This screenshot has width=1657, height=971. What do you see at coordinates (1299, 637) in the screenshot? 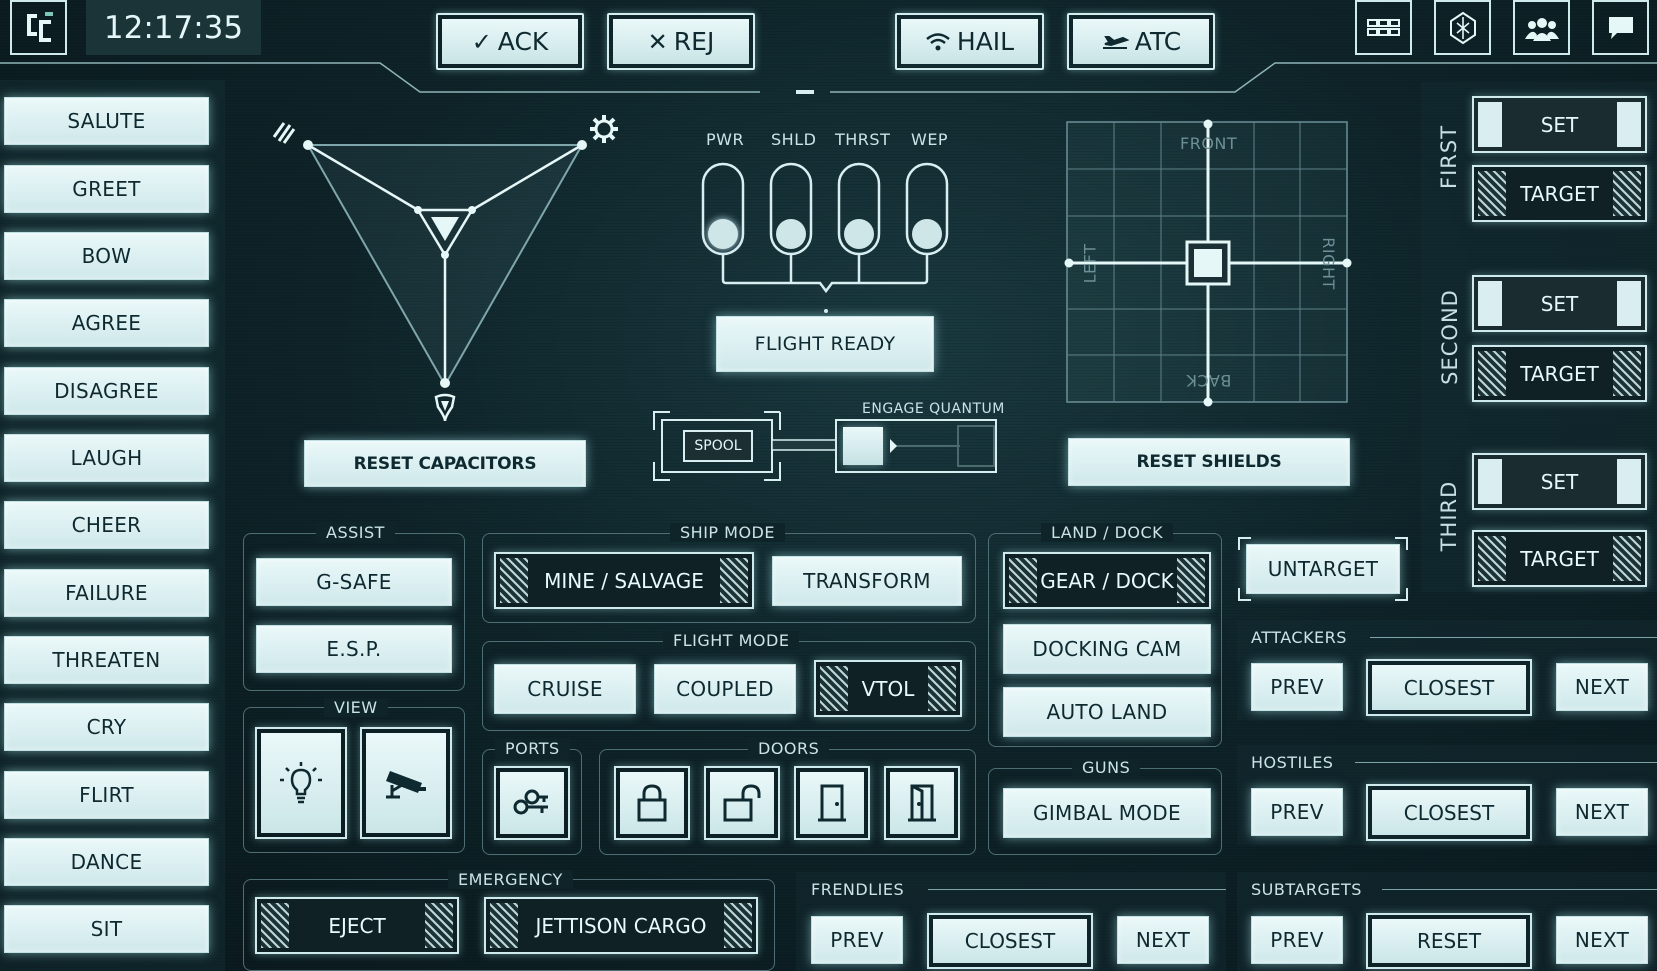
I see `attackers-title: ATTACKERS` at bounding box center [1299, 637].